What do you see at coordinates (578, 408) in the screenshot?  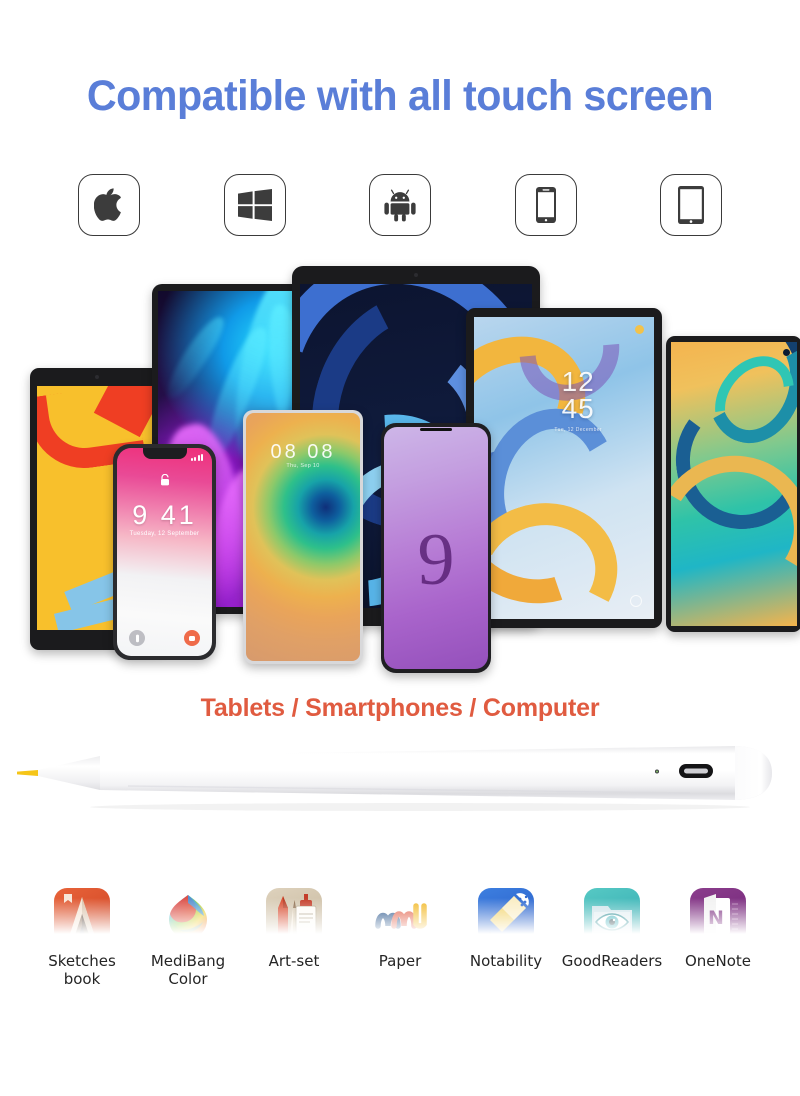 I see `clock-minutes: 45` at bounding box center [578, 408].